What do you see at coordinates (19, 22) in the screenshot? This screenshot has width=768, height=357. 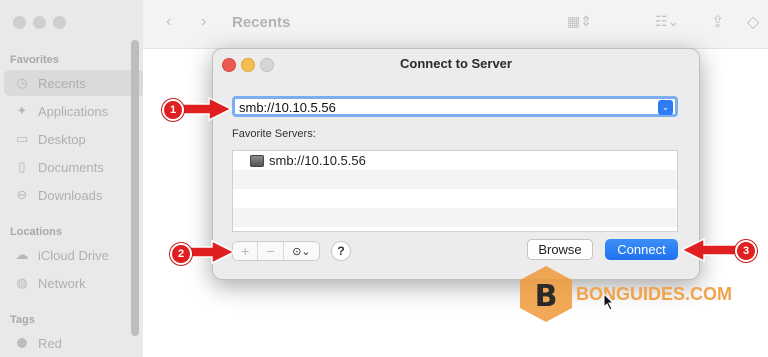 I see `close-window-button` at bounding box center [19, 22].